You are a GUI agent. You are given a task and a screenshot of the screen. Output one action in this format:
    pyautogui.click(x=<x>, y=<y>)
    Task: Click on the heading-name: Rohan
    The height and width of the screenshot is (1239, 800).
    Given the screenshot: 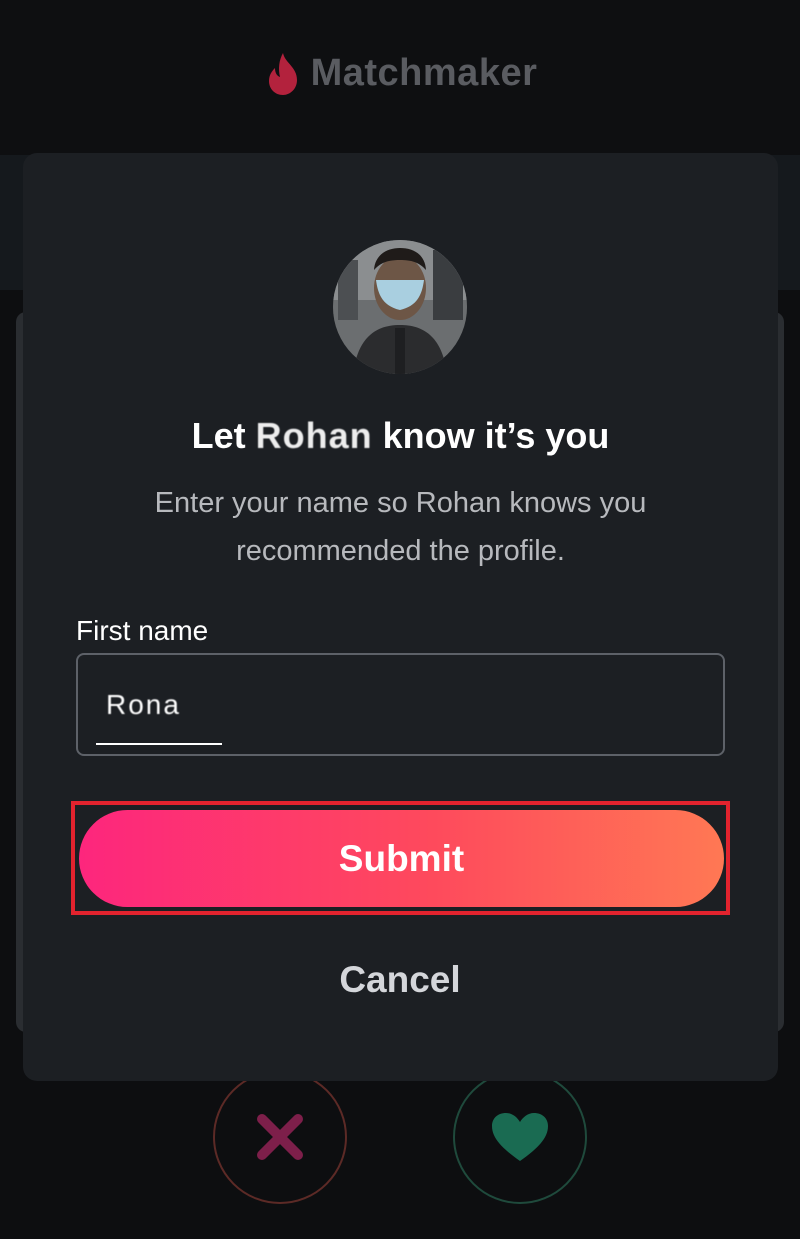 What is the action you would take?
    pyautogui.click(x=314, y=435)
    